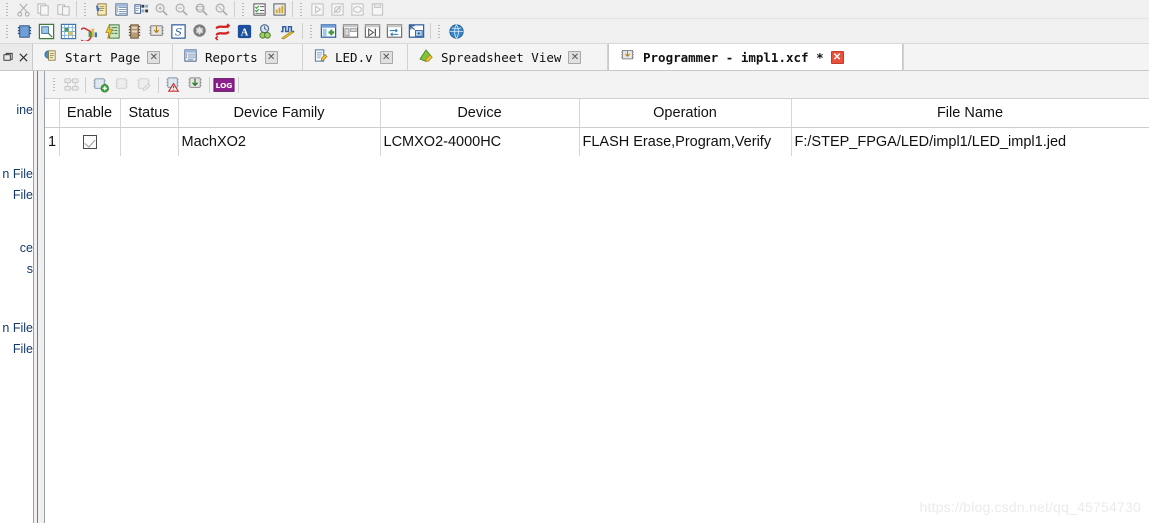 Image resolution: width=1149 pixels, height=523 pixels. I want to click on memory-icon, so click(134, 31).